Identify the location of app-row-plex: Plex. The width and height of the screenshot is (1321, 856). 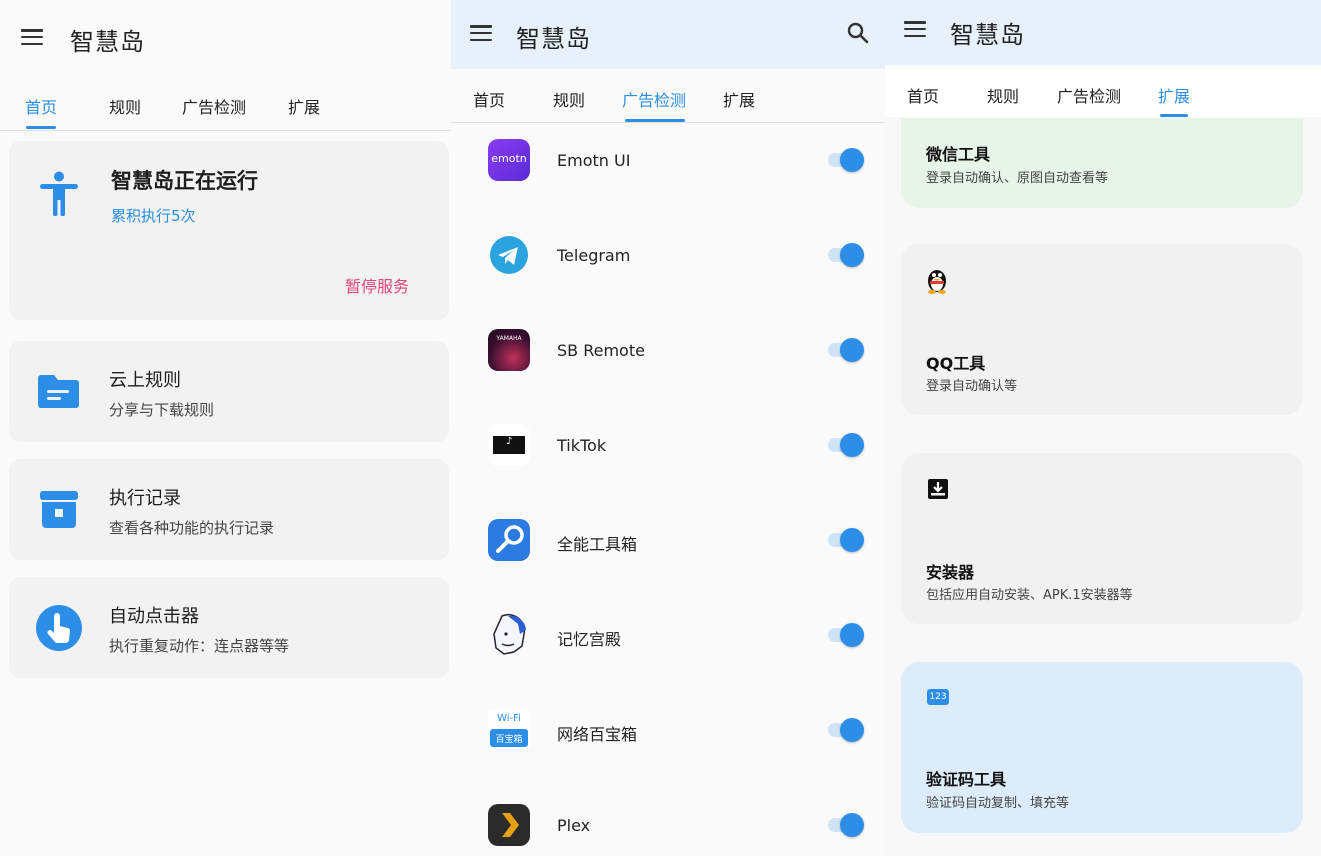
(668, 817).